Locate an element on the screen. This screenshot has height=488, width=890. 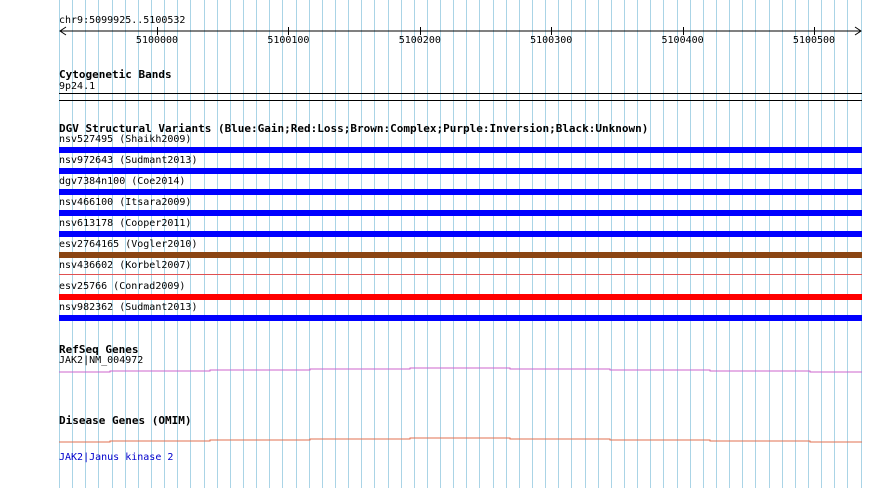
ruler-axis is located at coordinates (460, 31).